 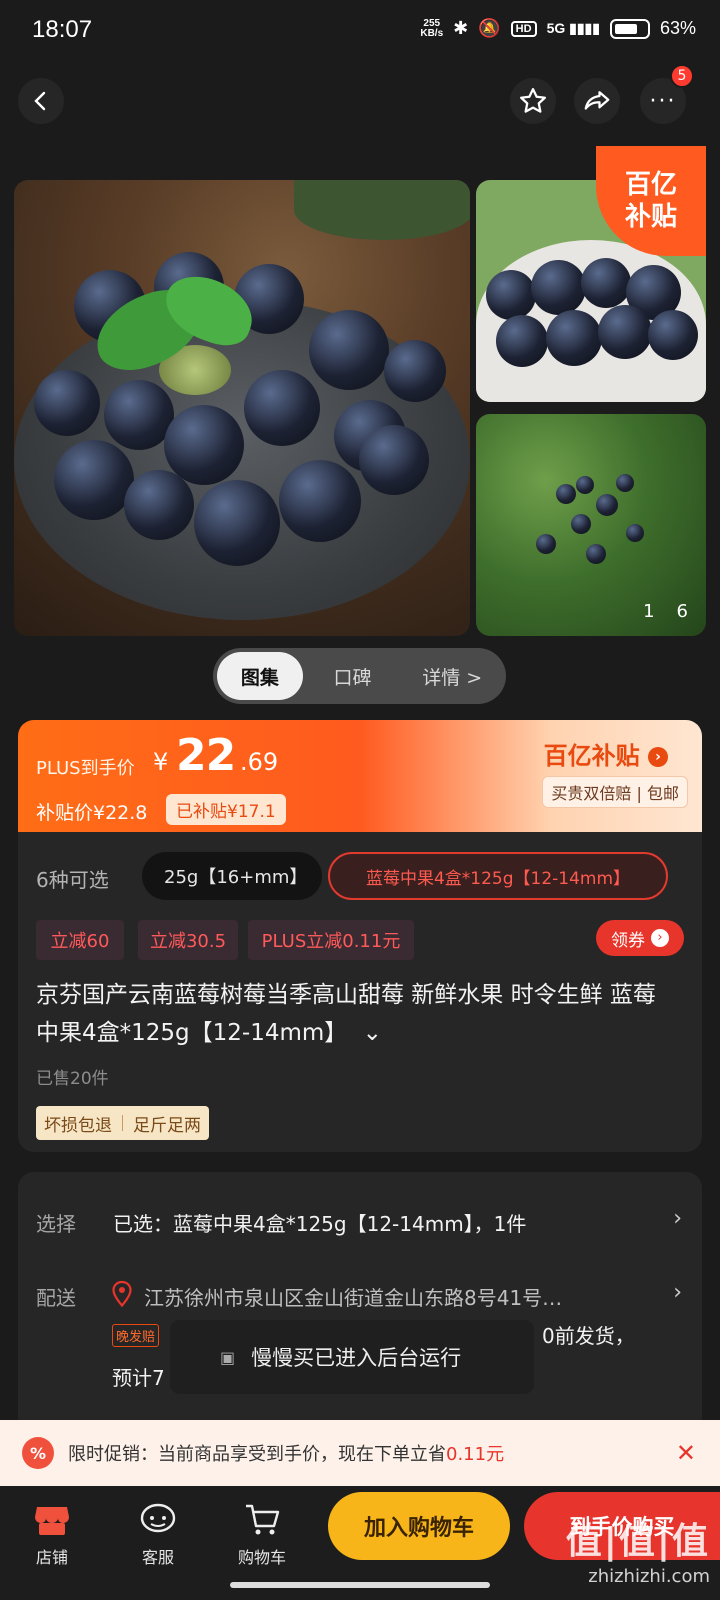 I want to click on tab-gallery: 图集, so click(x=260, y=676).